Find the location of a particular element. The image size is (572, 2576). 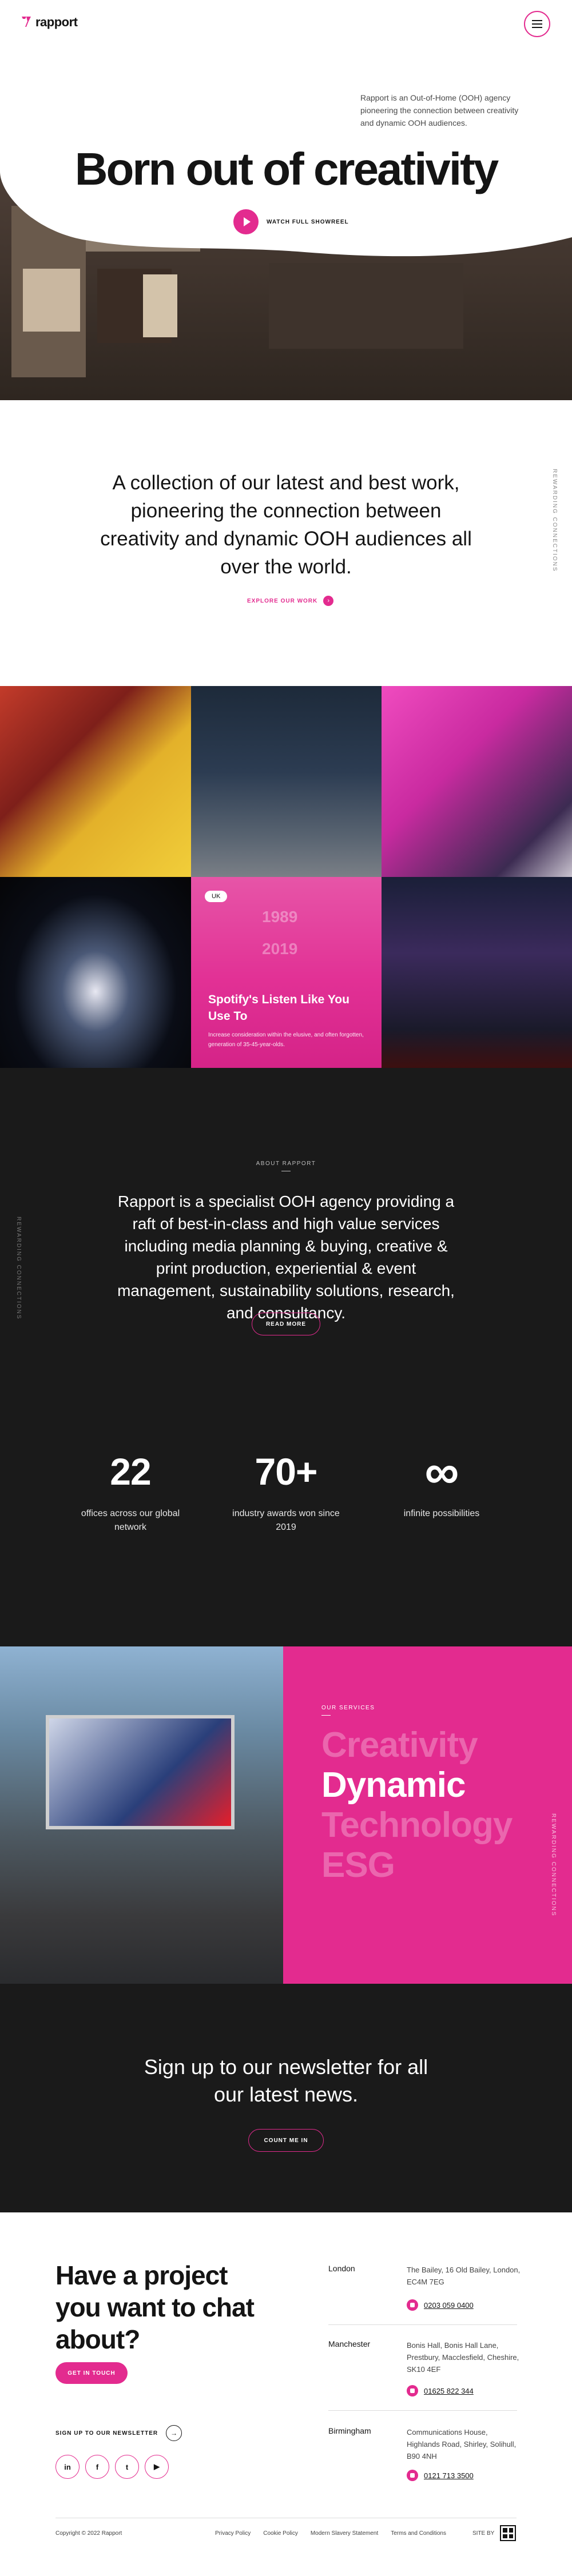

hero-curve-shape is located at coordinates (286, 128).